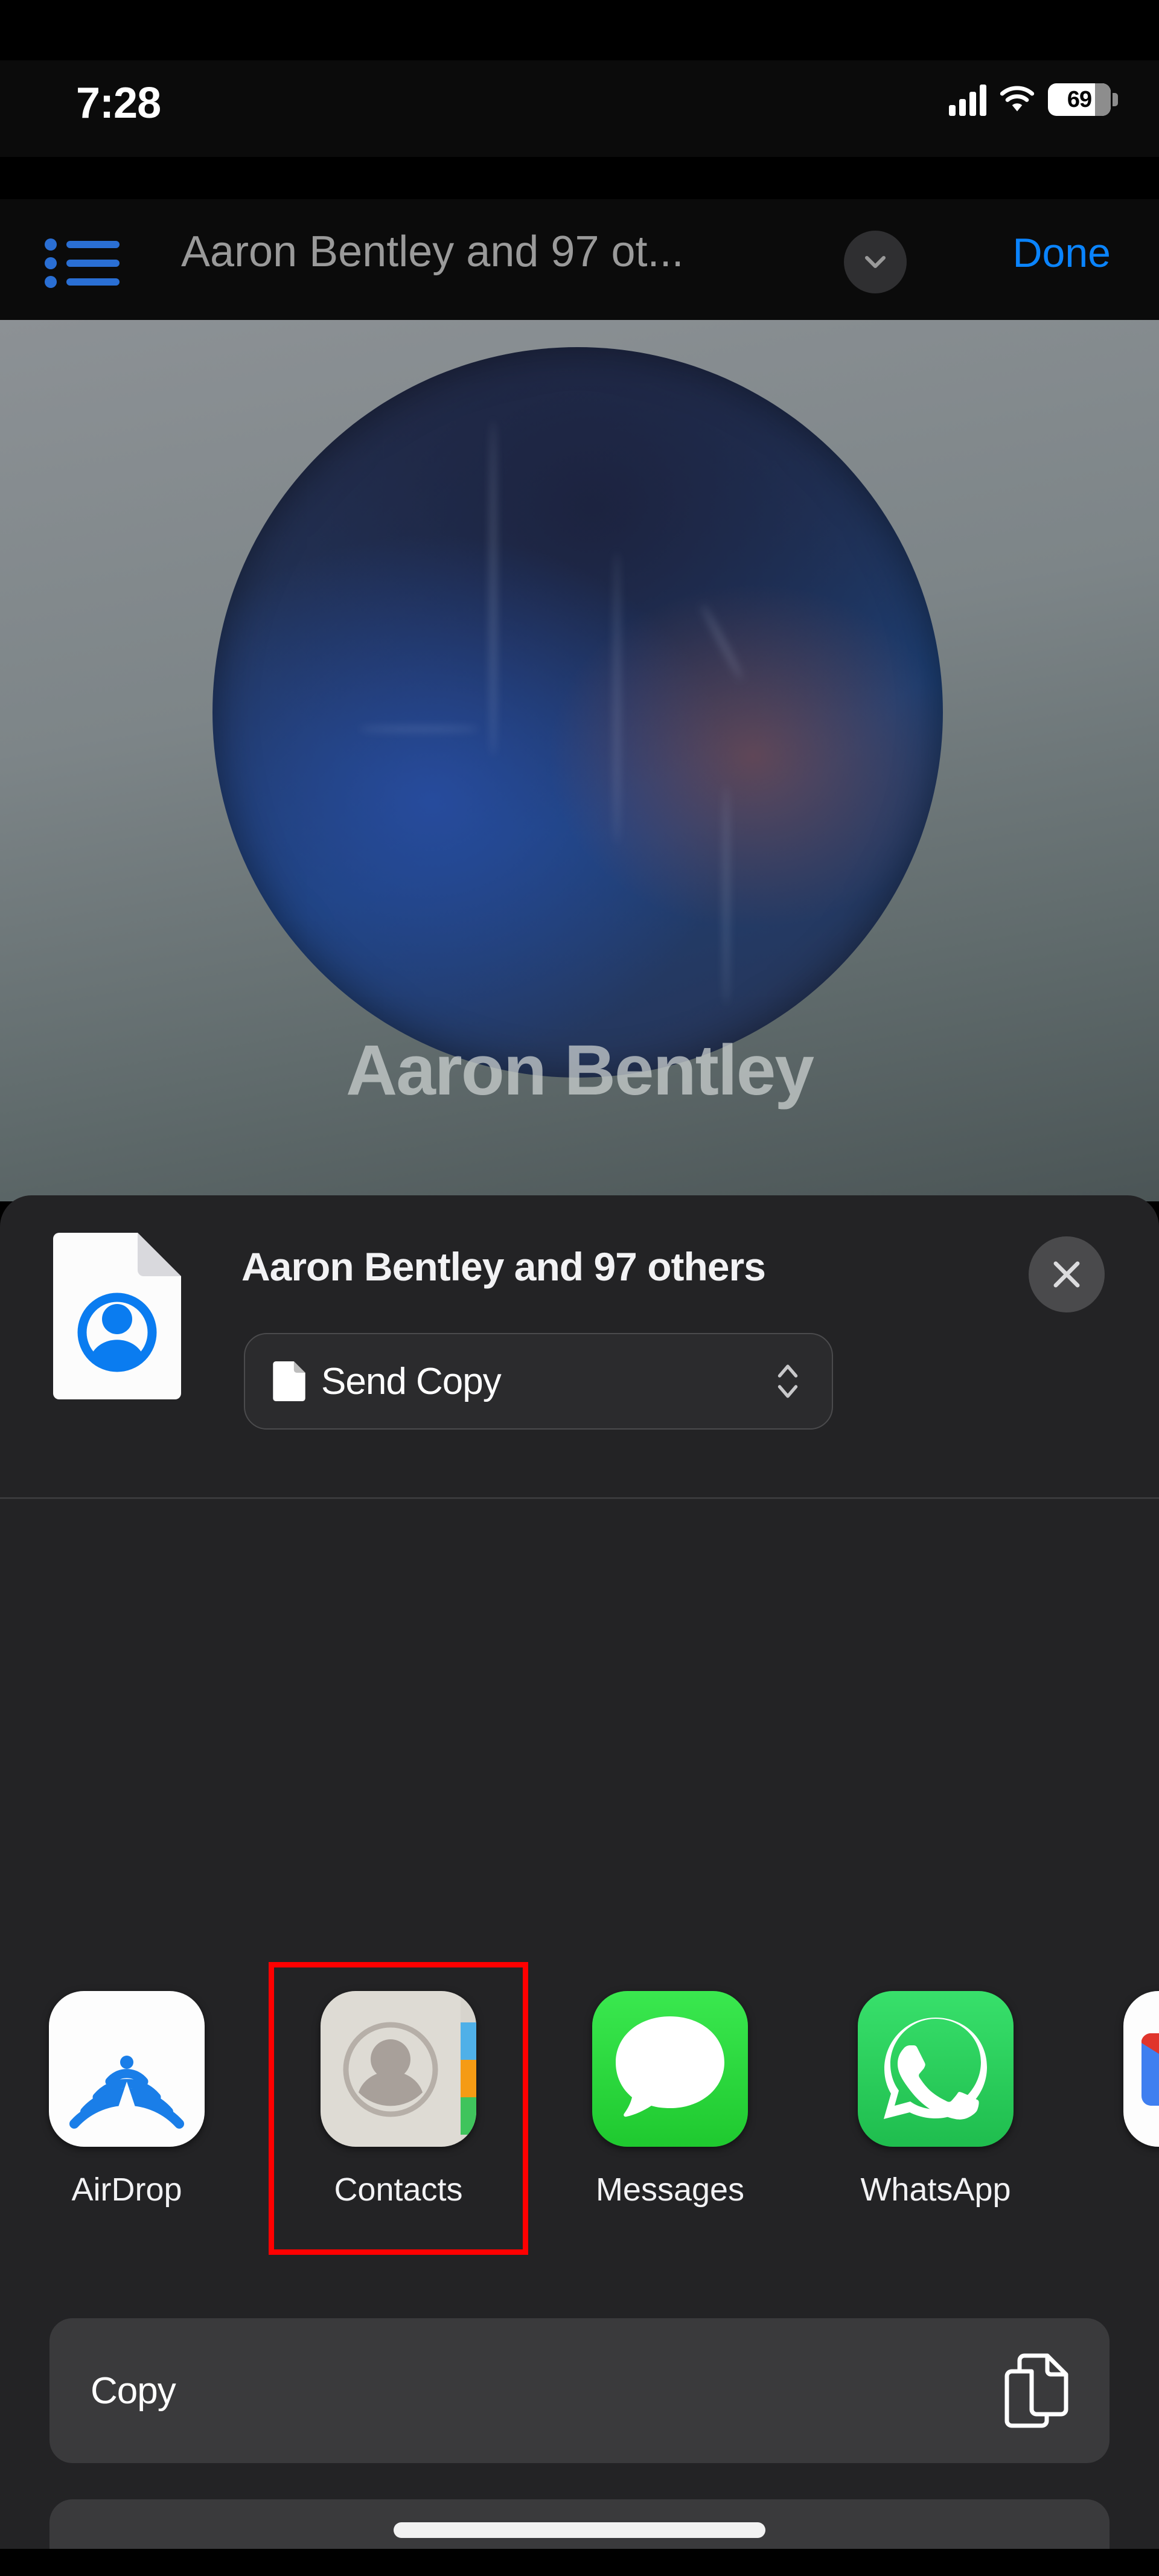 The image size is (1159, 2576). I want to click on send-copy-dropdown: Send Copy, so click(538, 1382).